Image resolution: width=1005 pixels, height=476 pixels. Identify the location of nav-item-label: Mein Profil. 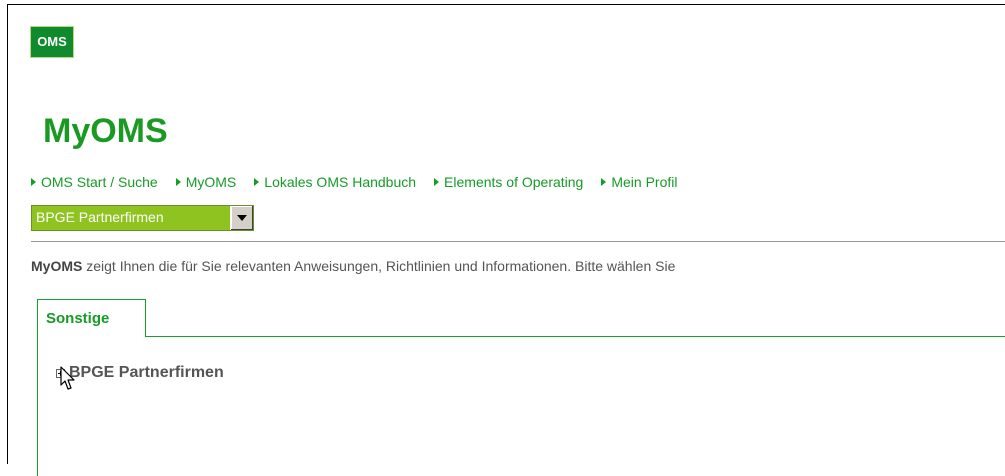
(644, 182).